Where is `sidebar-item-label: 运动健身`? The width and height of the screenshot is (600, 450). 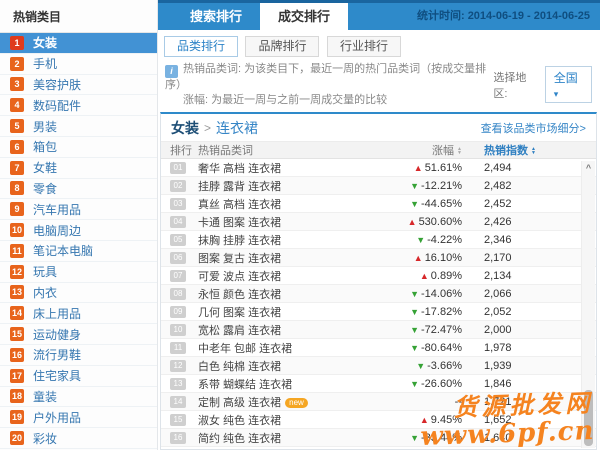 sidebar-item-label: 运动健身 is located at coordinates (57, 334).